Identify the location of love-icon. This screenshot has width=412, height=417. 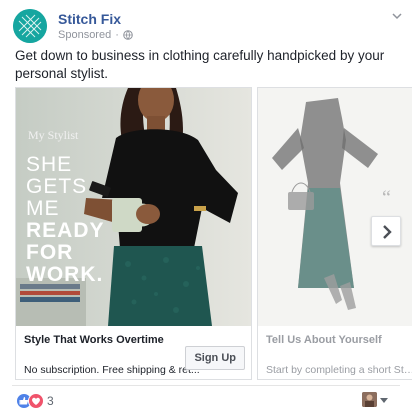
(36, 401).